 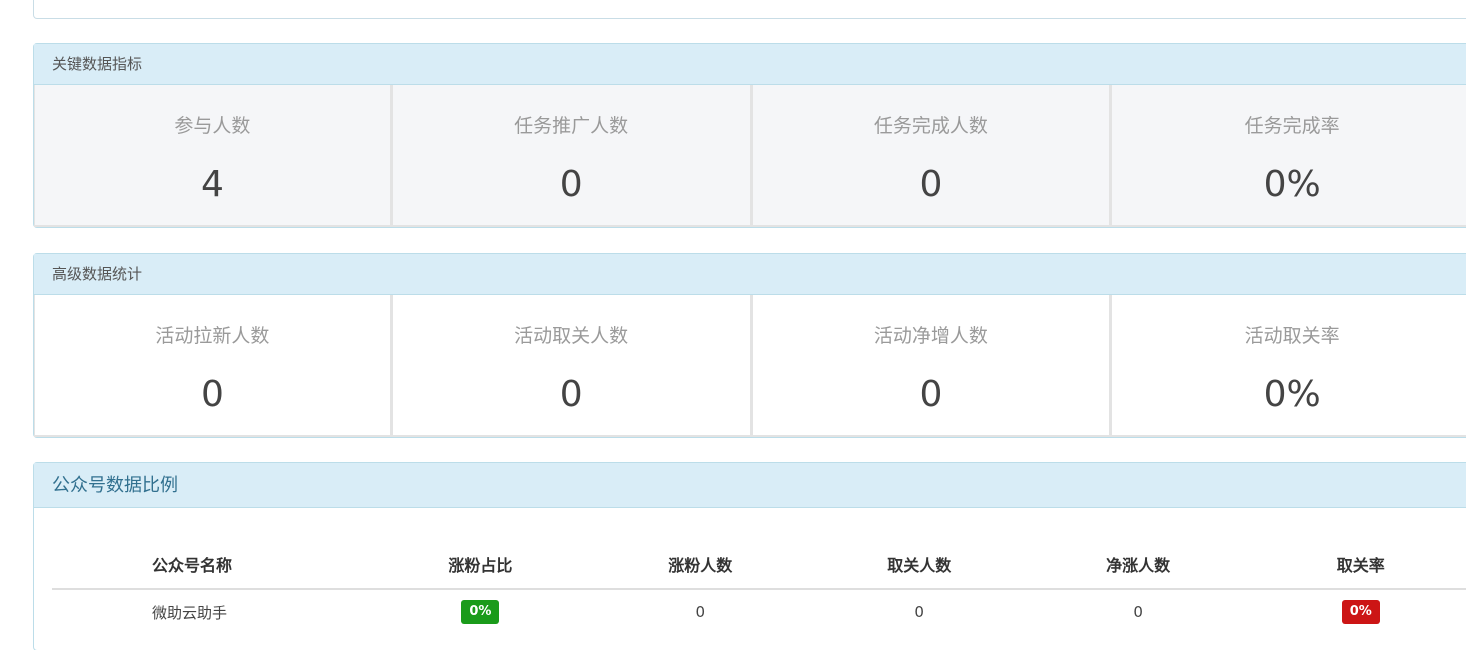 I want to click on stat-label: 任务完成人数, so click(x=930, y=126).